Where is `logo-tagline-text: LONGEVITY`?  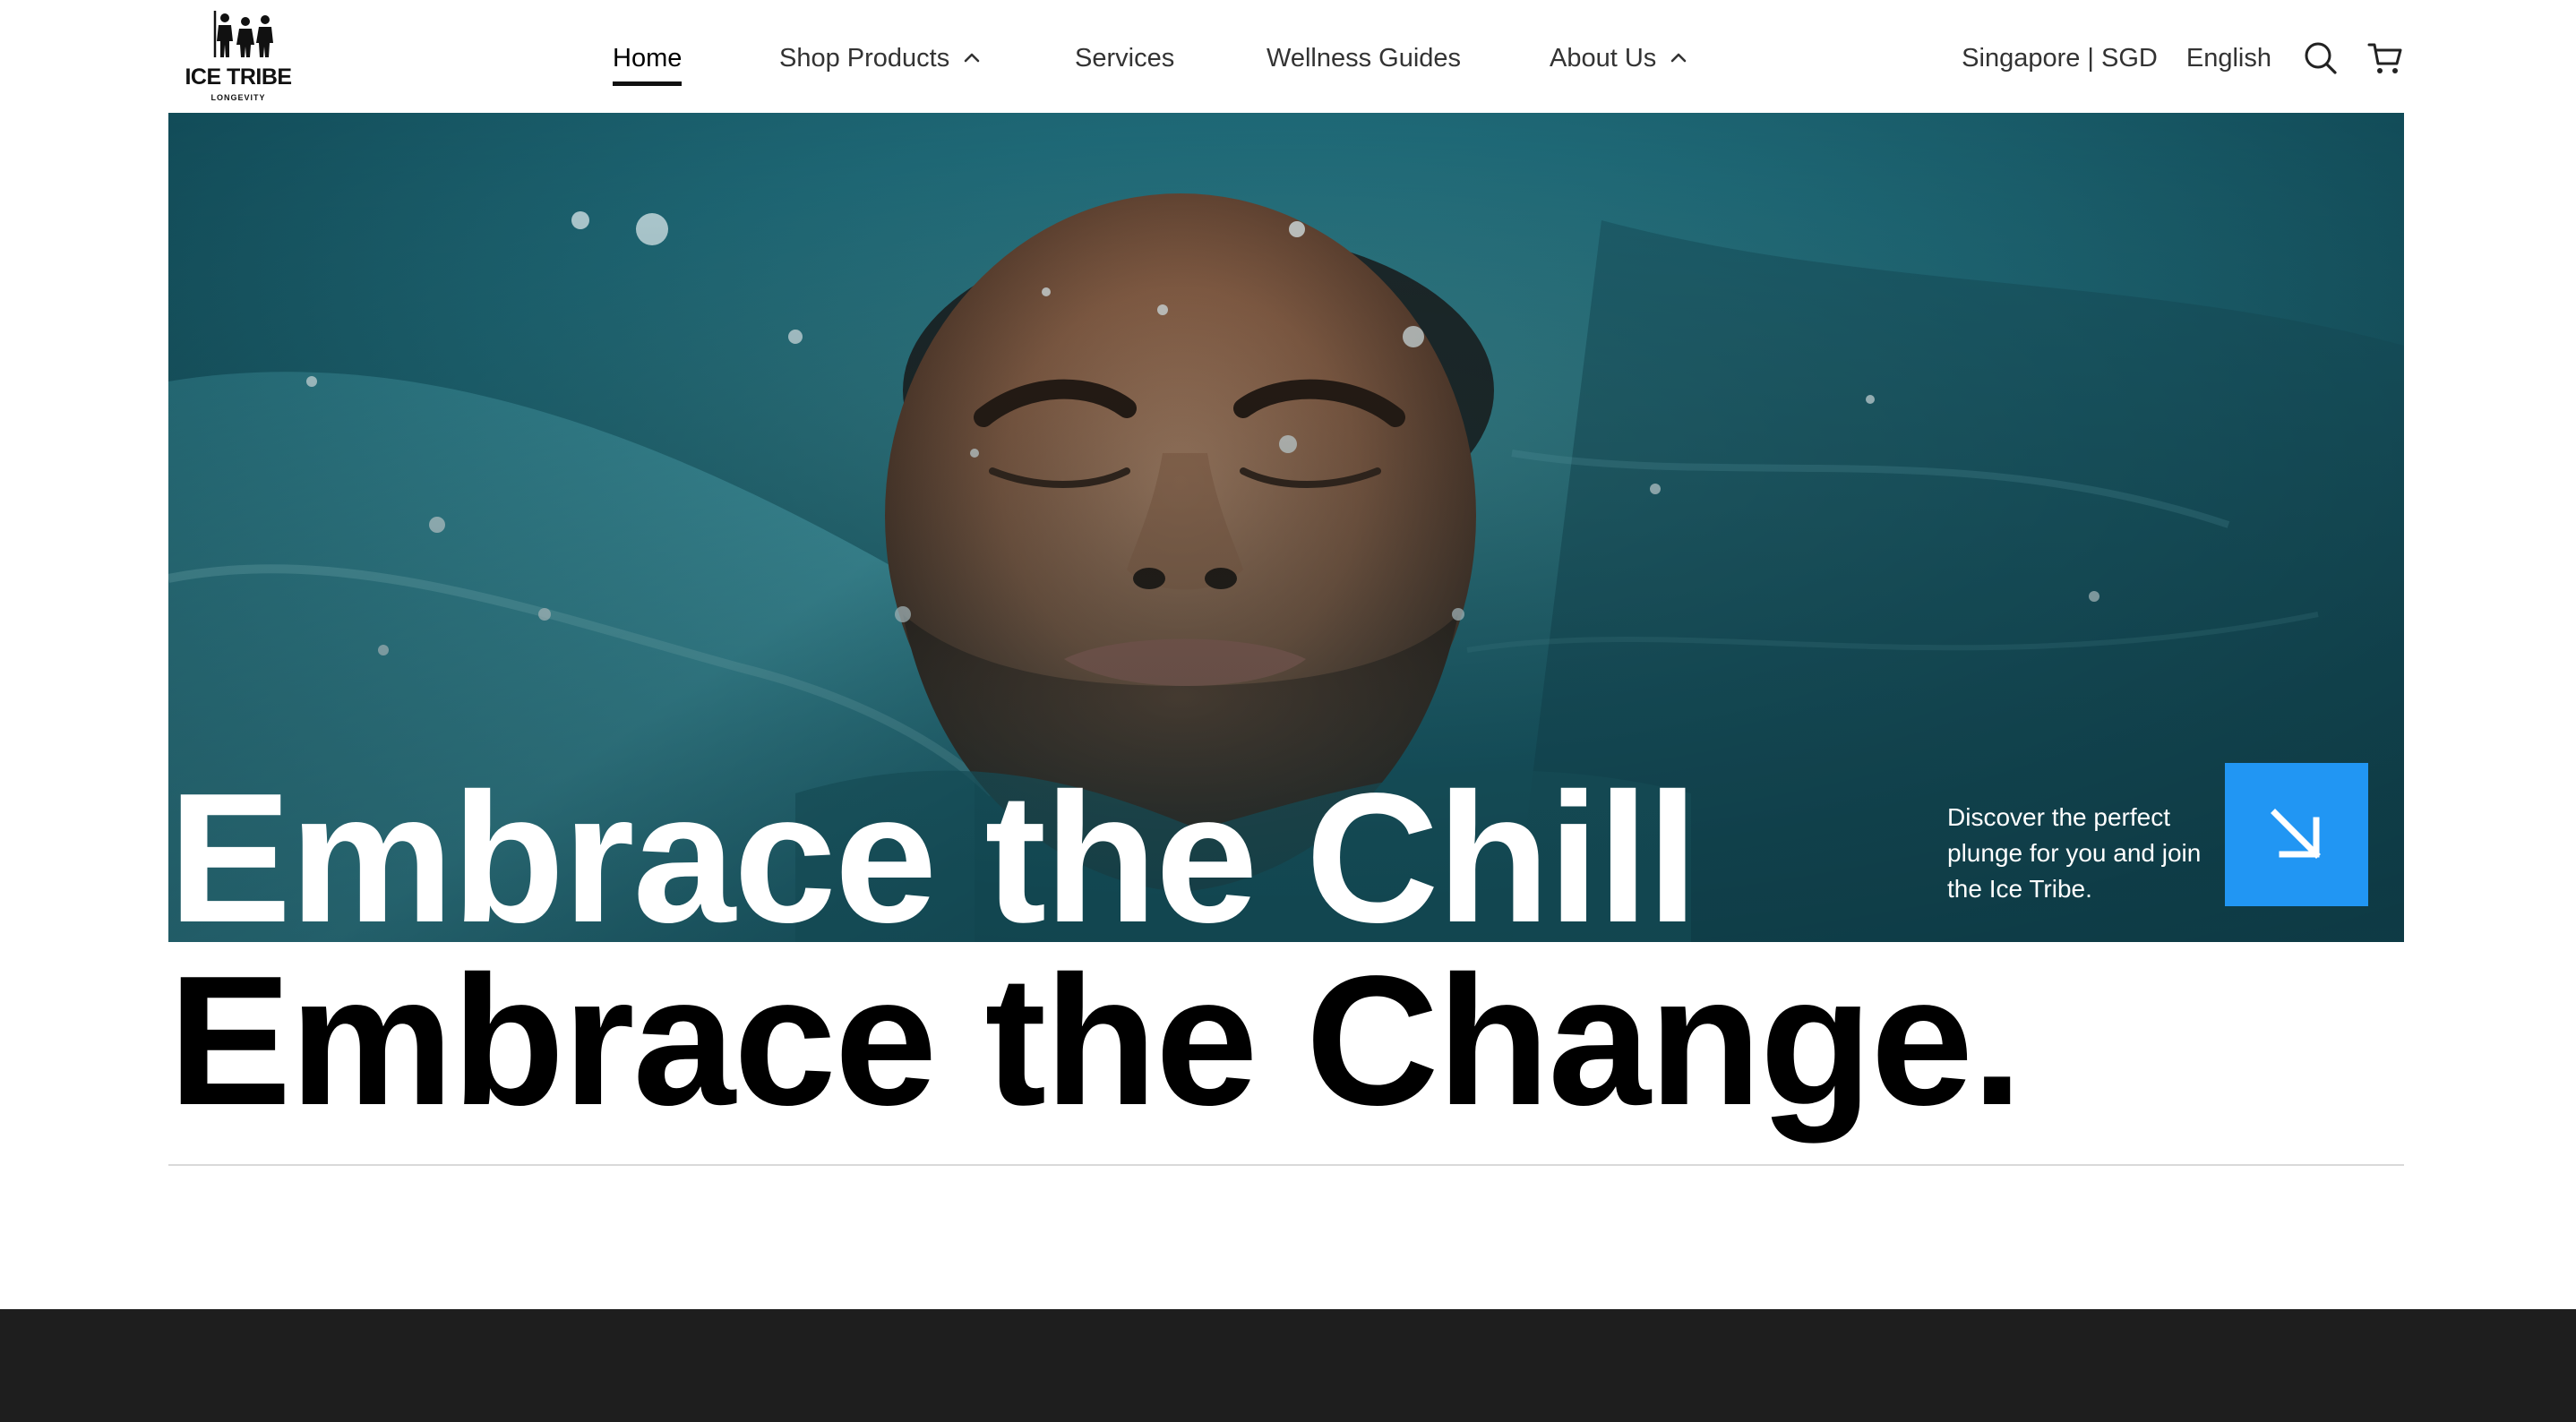 logo-tagline-text: LONGEVITY is located at coordinates (237, 97).